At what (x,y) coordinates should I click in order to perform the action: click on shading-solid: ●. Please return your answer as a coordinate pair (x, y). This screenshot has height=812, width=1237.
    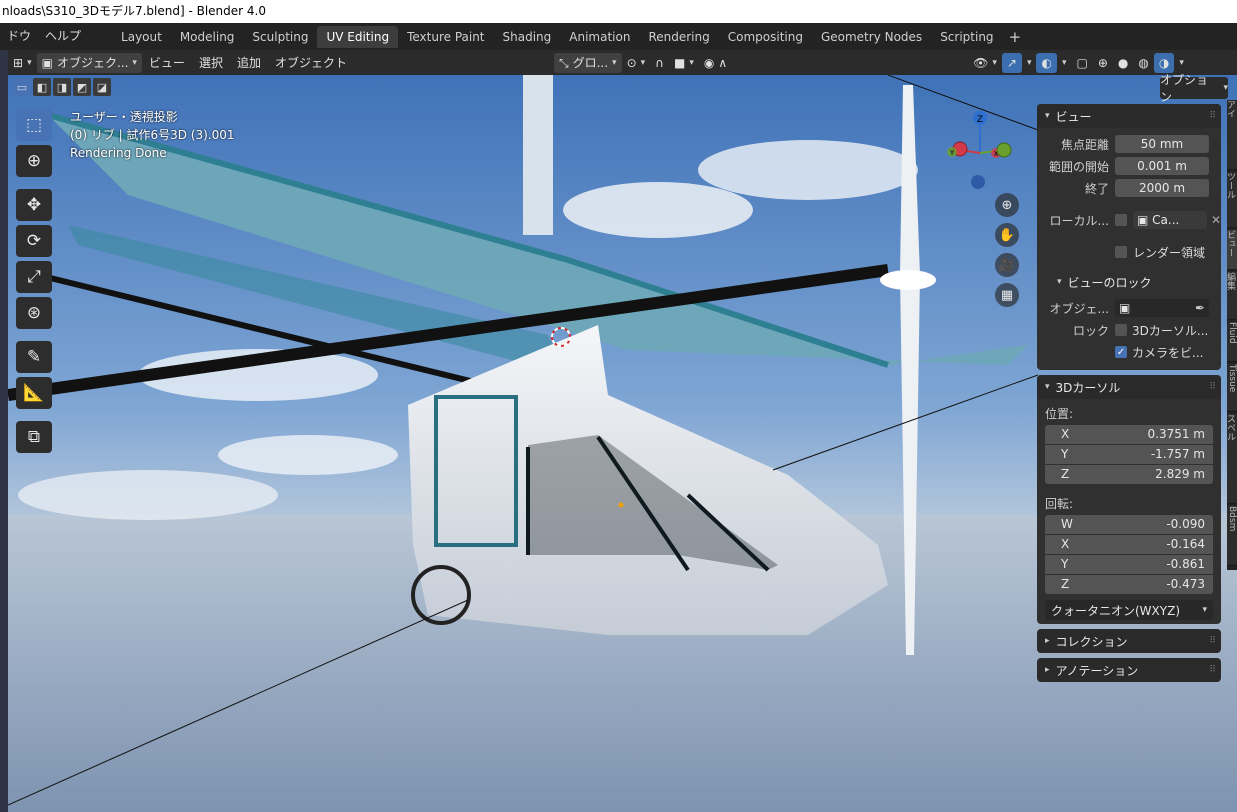
    Looking at the image, I should click on (1123, 63).